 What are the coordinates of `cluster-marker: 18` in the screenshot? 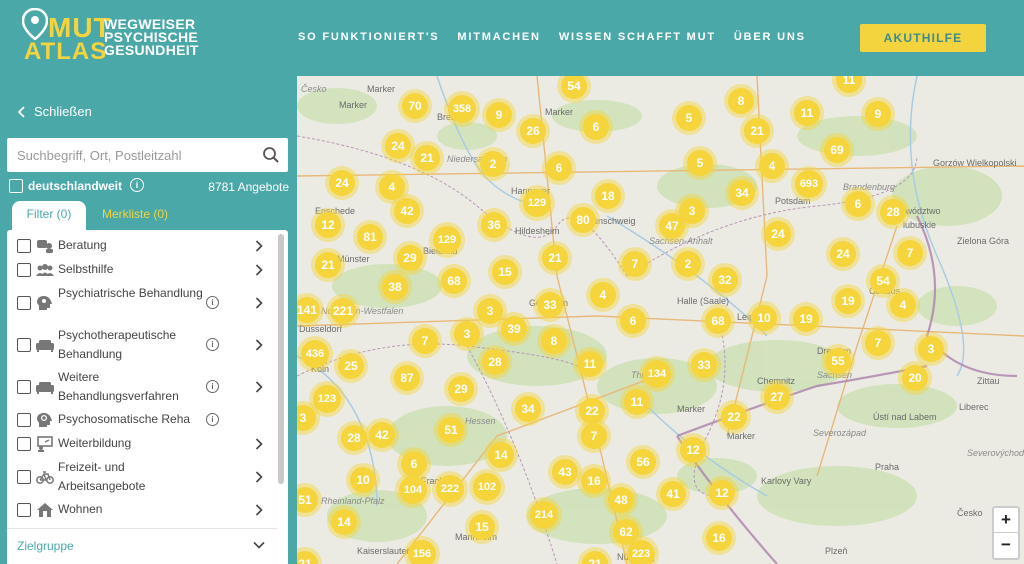 It's located at (608, 196).